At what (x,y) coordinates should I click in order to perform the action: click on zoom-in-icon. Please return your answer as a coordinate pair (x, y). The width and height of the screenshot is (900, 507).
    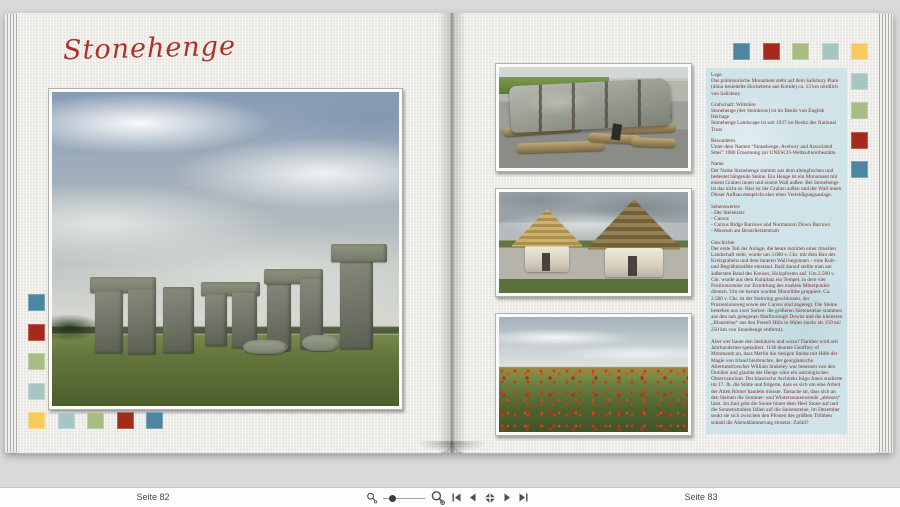
    Looking at the image, I should click on (438, 498).